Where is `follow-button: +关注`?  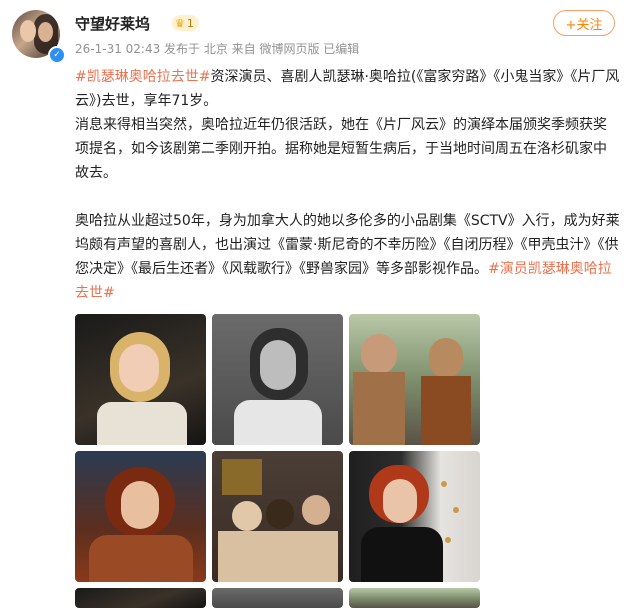
follow-button: +关注 is located at coordinates (584, 23).